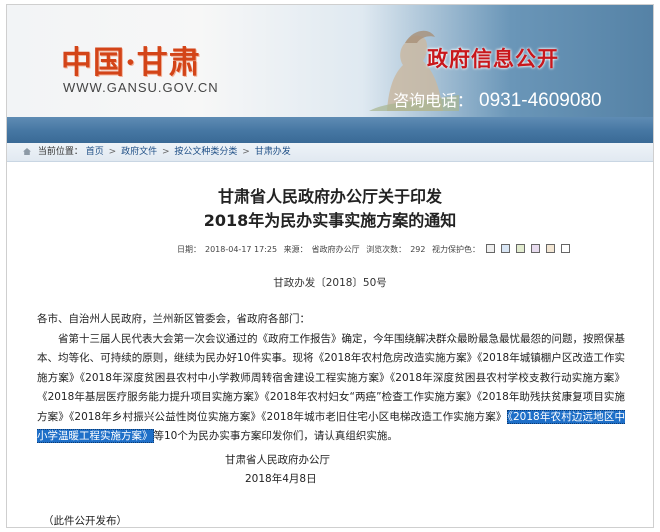 This screenshot has width=660, height=532. I want to click on breadcrumb-item-gansu-banfa: 甘肃办发, so click(273, 152).